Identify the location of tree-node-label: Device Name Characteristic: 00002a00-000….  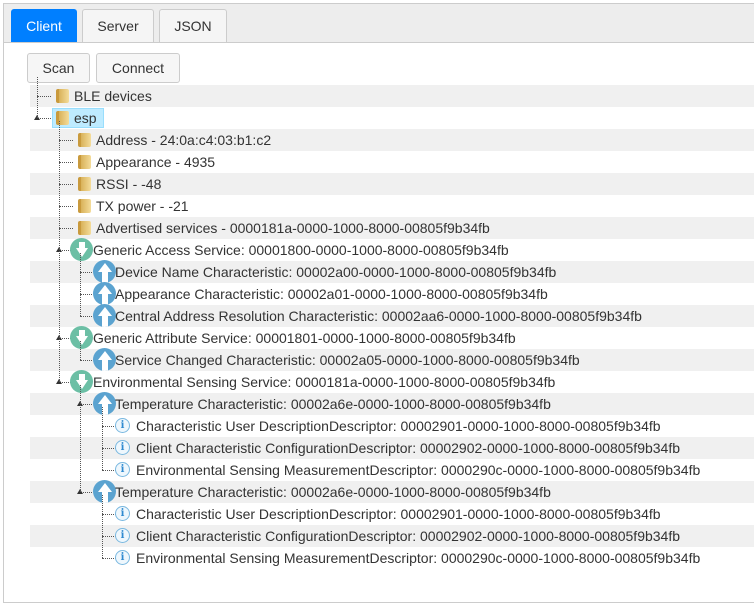
(335, 272).